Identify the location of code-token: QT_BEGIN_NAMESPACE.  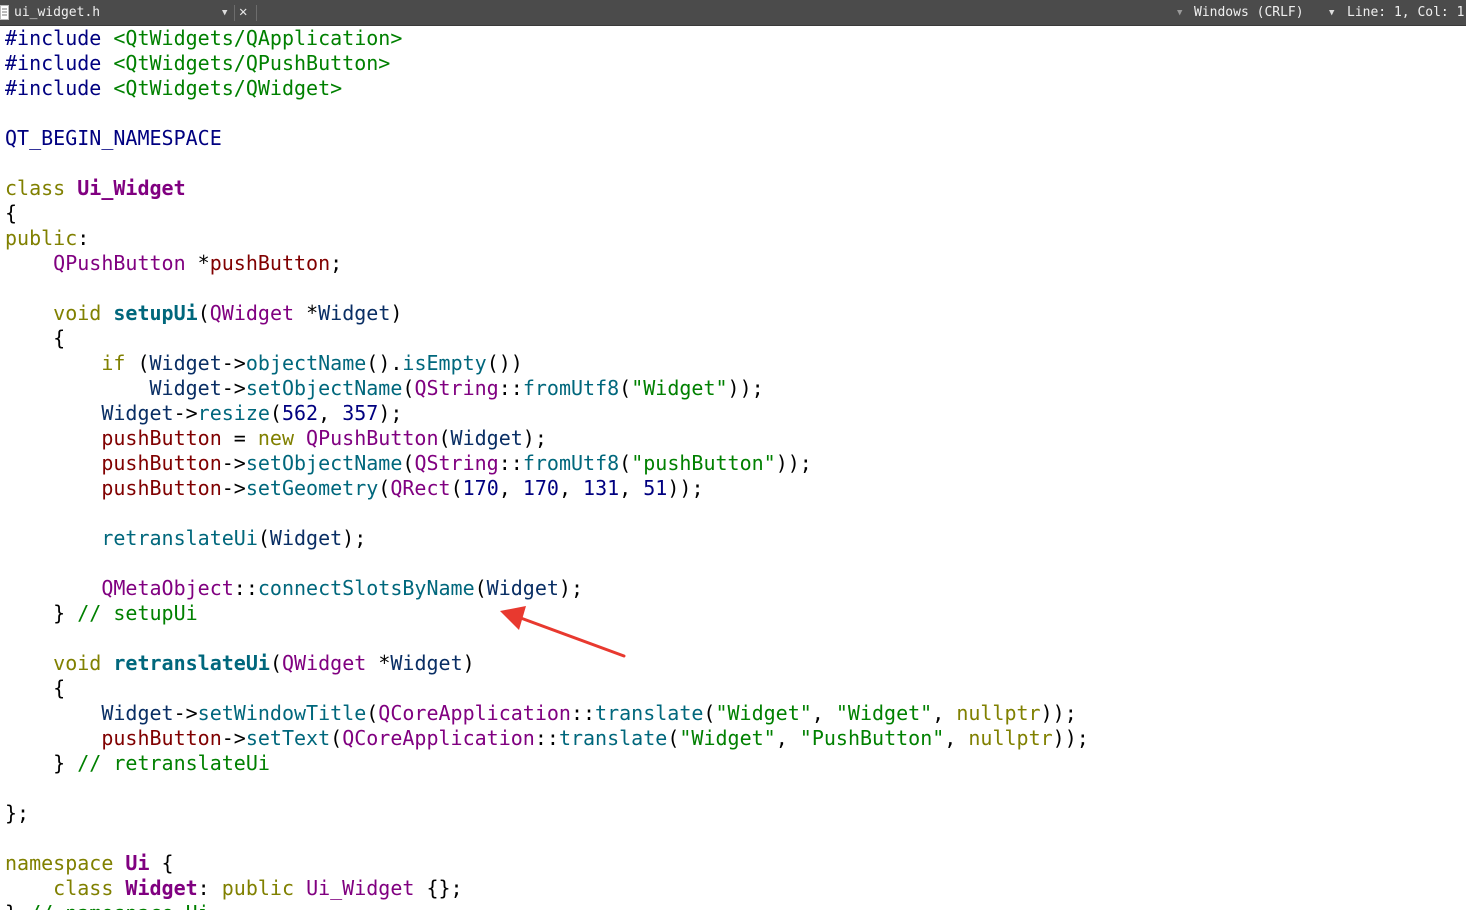
(113, 138).